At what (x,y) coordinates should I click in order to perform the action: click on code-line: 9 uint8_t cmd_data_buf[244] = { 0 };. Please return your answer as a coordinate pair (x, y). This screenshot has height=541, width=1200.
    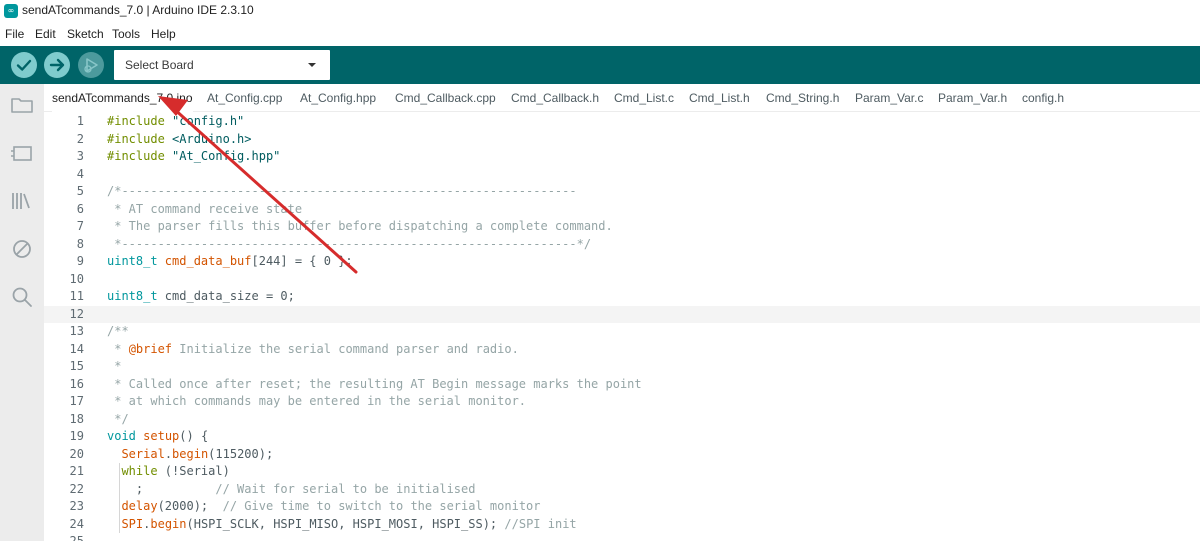
    Looking at the image, I should click on (622, 262).